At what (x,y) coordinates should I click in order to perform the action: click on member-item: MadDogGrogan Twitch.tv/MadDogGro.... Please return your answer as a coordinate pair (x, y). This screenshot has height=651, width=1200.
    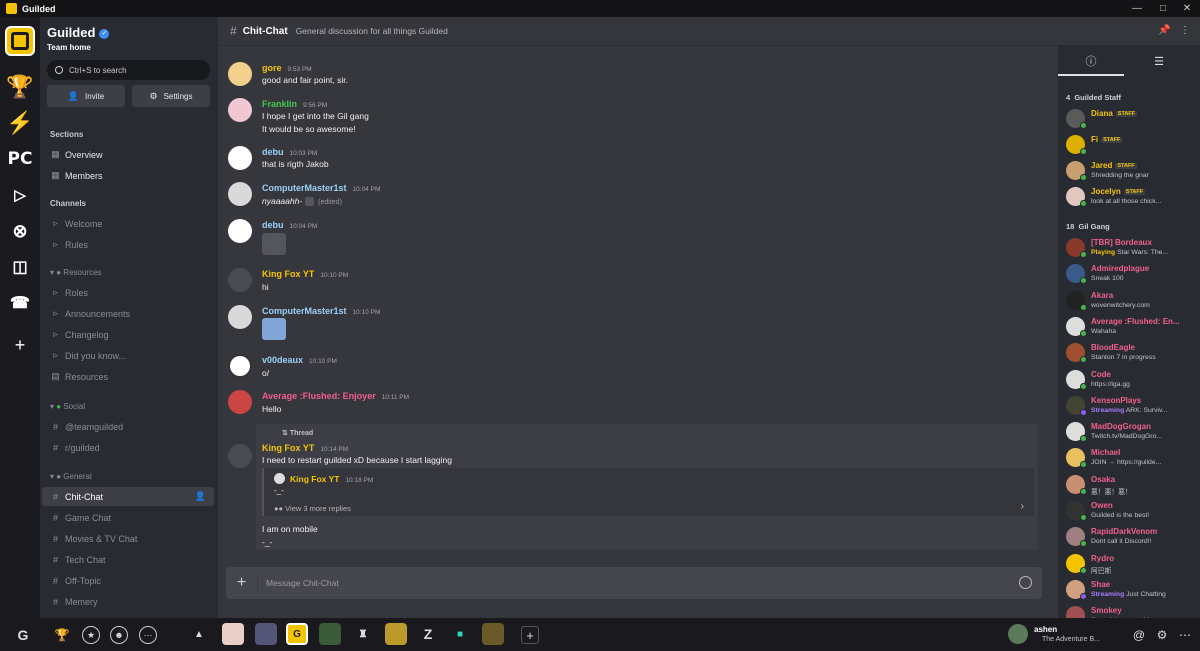
    Looking at the image, I should click on (1132, 434).